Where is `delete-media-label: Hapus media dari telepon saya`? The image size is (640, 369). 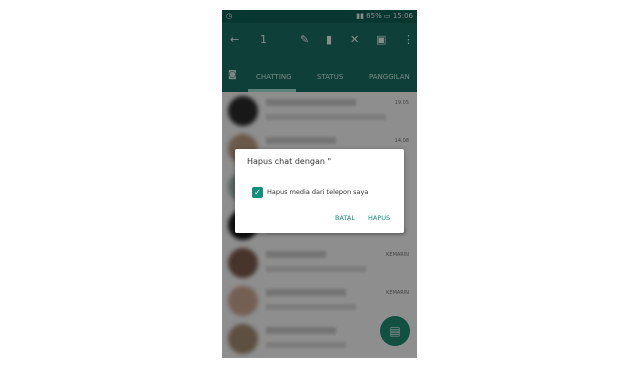
delete-media-label: Hapus media dari telepon saya is located at coordinates (317, 192).